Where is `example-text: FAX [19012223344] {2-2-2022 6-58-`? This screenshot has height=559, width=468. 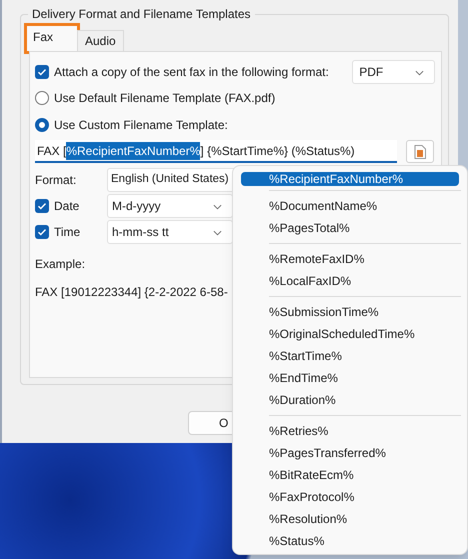
example-text: FAX [19012223344] {2-2-2022 6-58- is located at coordinates (131, 292).